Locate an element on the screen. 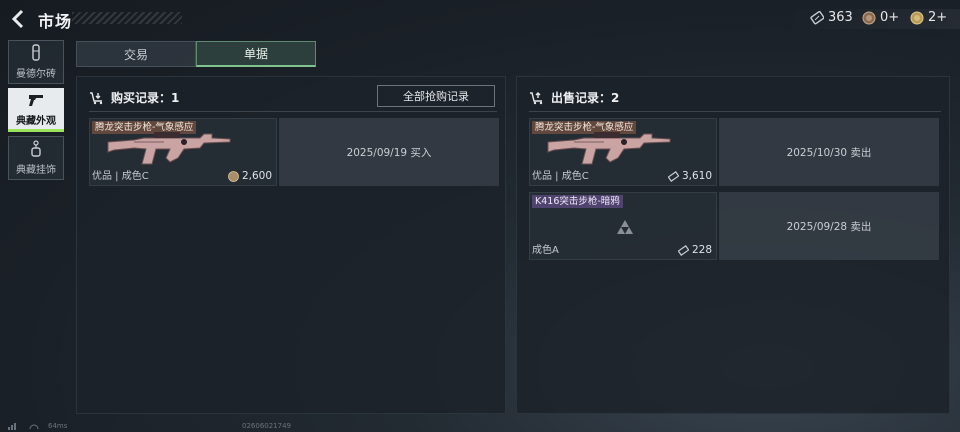 This screenshot has width=960, height=432. tab-trade: 交易 is located at coordinates (136, 54).